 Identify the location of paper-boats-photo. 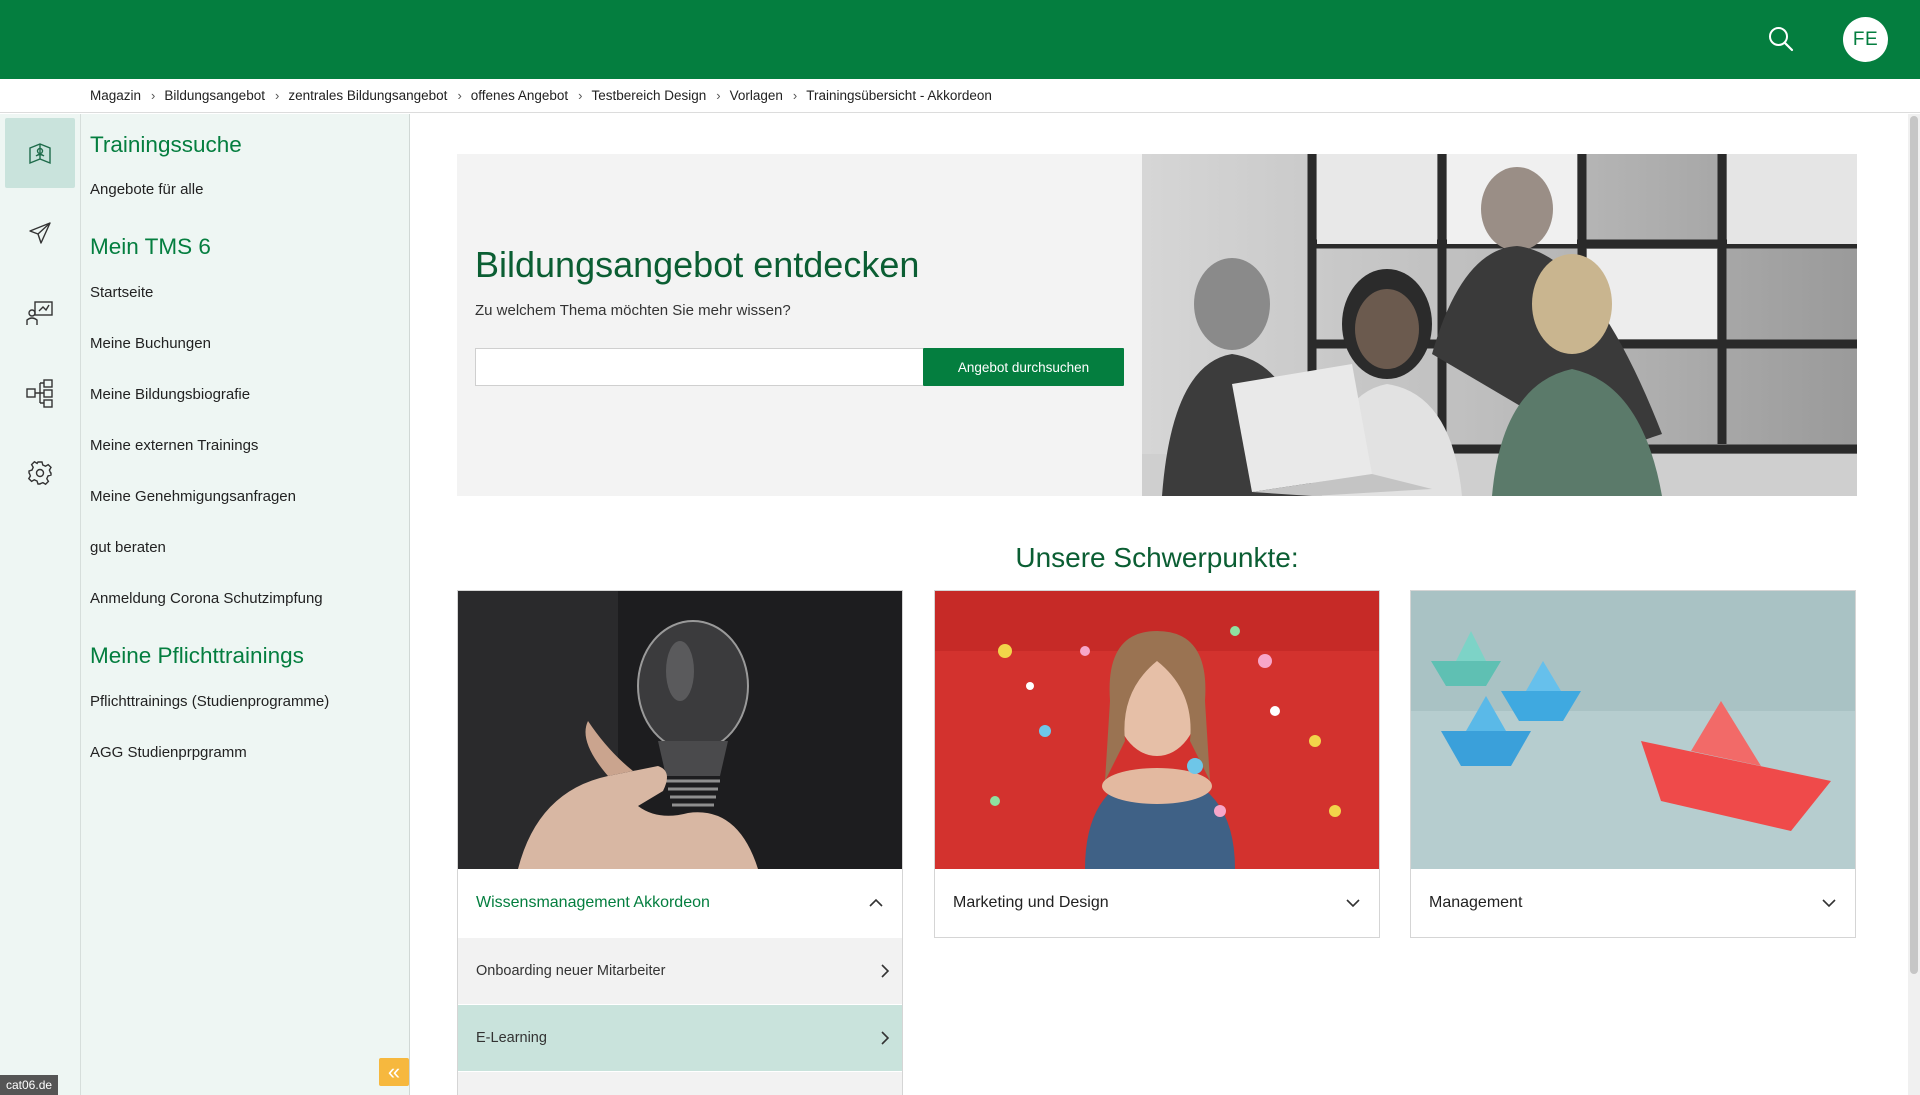
(1633, 730).